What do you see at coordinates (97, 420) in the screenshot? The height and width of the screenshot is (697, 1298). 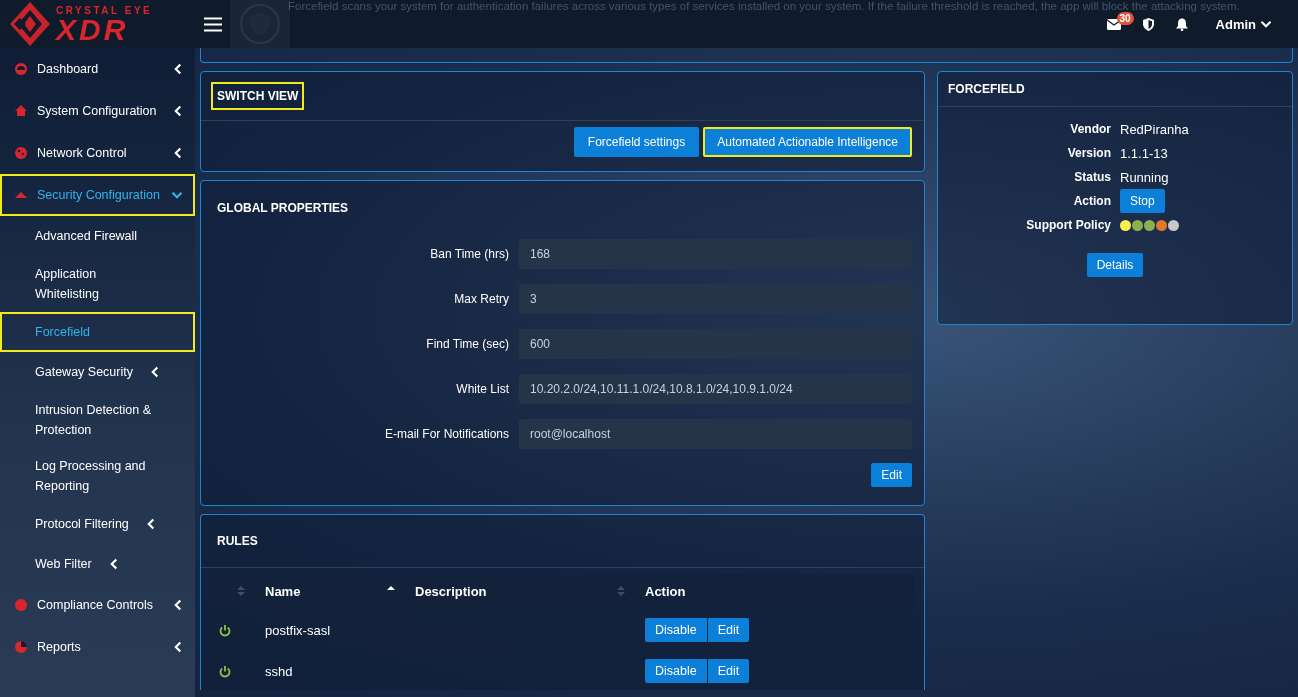 I see `sidebar-subitem: Intrusion Detection & Protection` at bounding box center [97, 420].